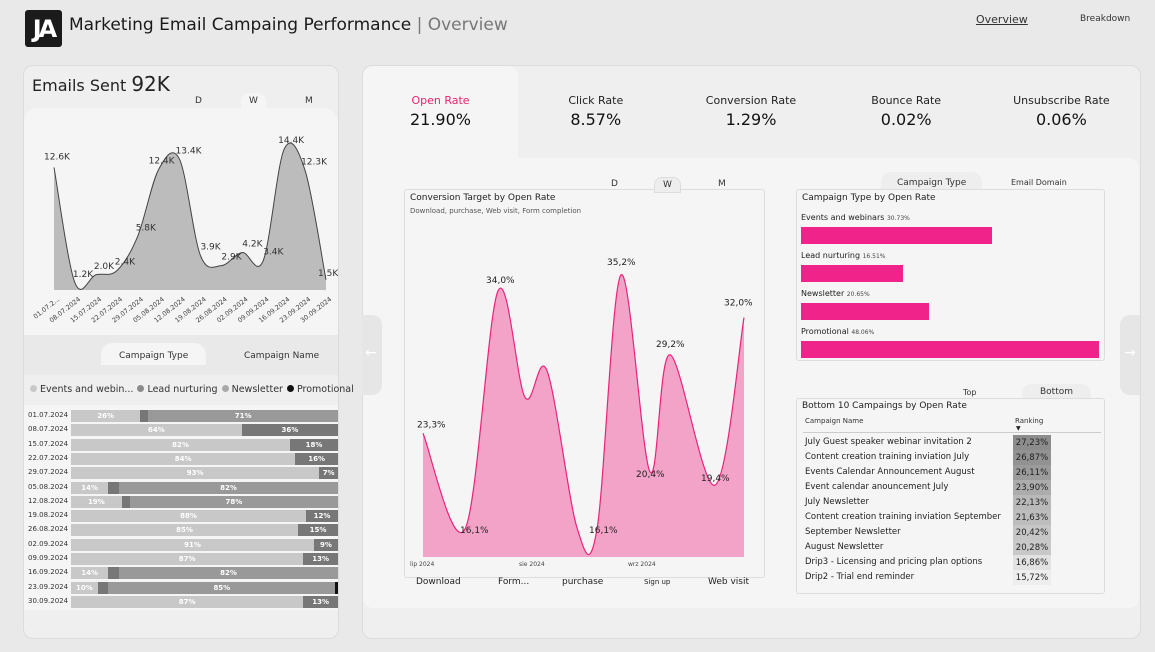 Image resolution: width=1155 pixels, height=652 pixels. Describe the element at coordinates (289, 430) in the screenshot. I see `stacked-segment: 36%` at that location.